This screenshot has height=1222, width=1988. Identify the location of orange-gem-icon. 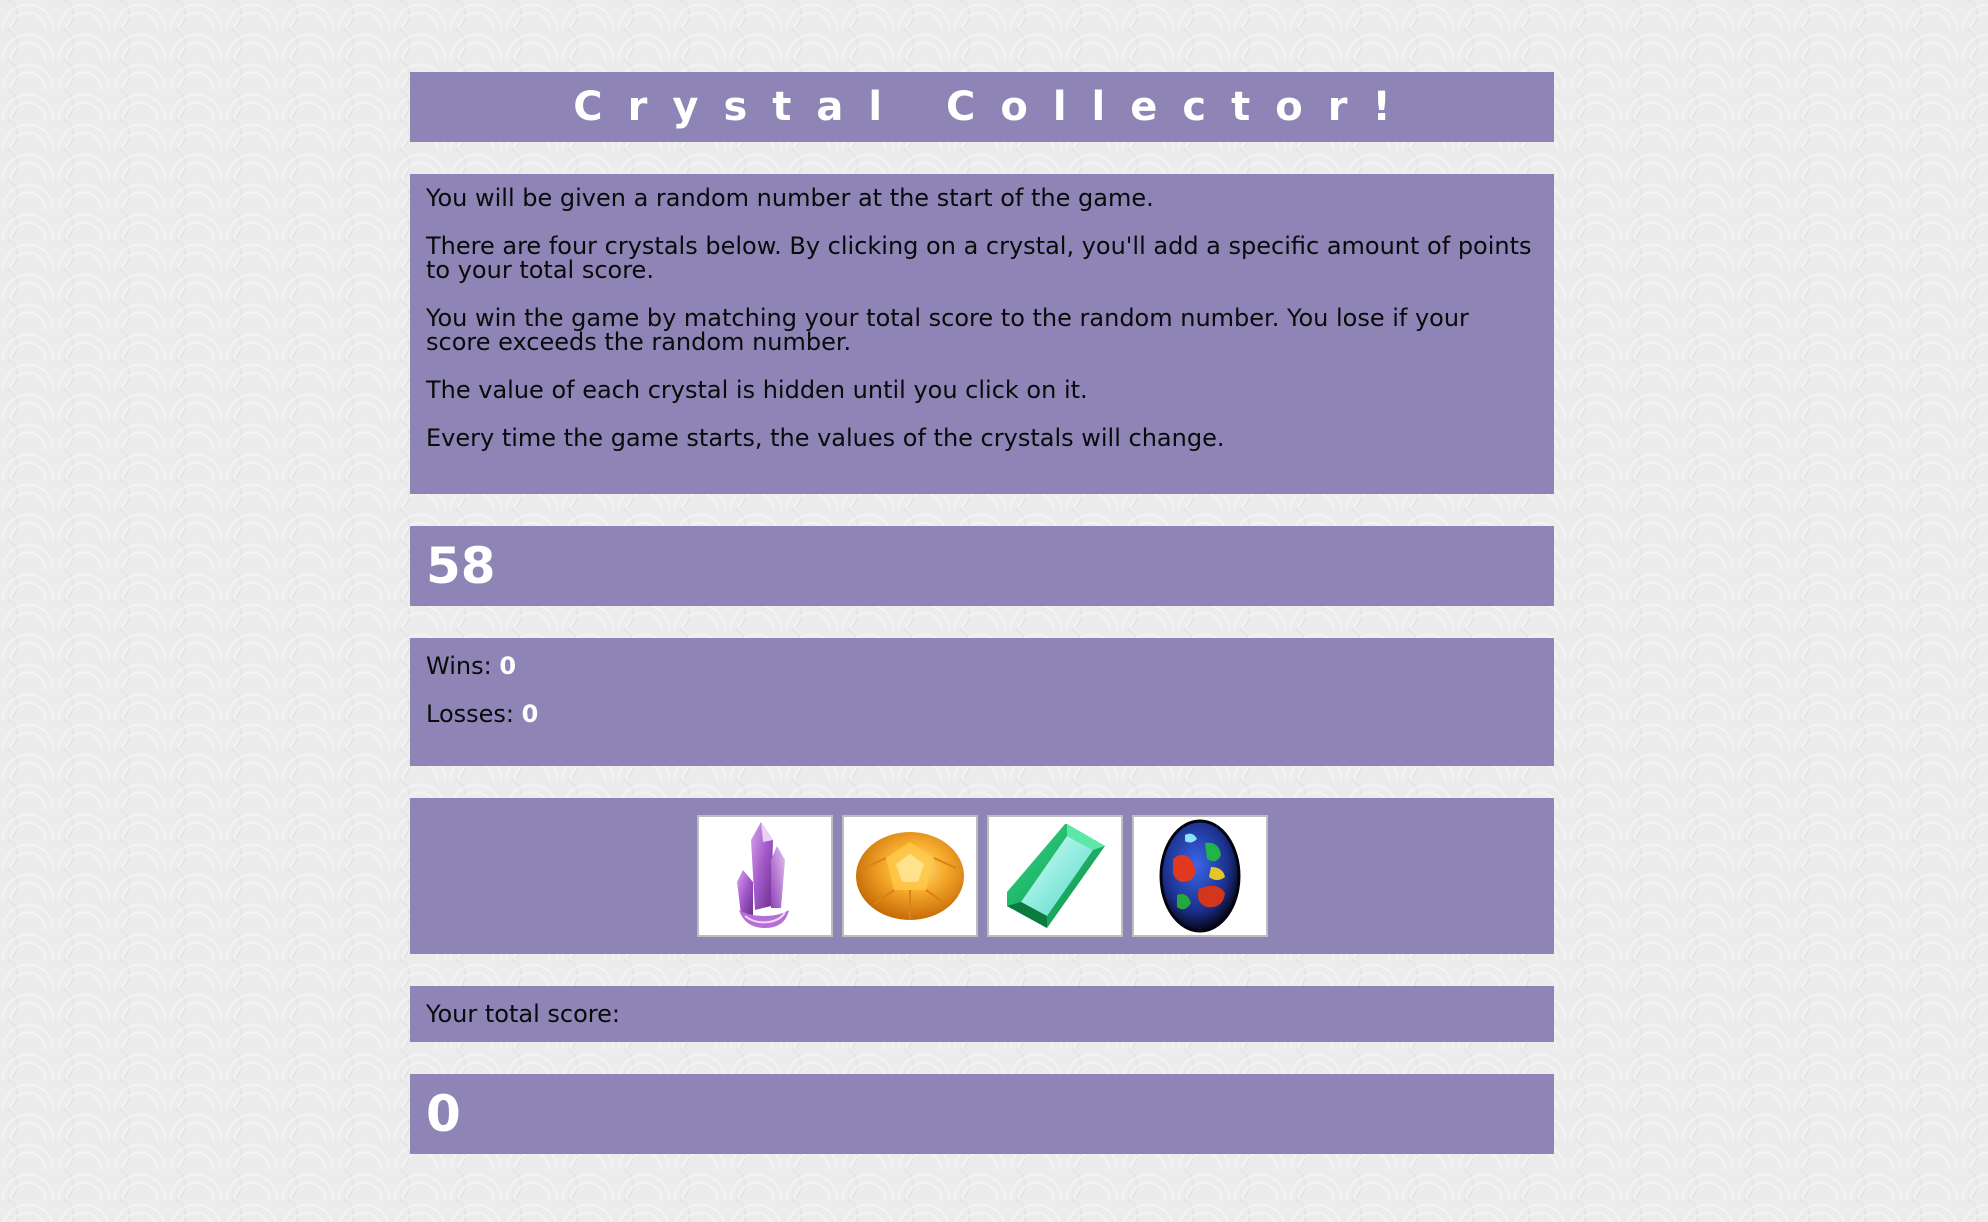
(909, 876).